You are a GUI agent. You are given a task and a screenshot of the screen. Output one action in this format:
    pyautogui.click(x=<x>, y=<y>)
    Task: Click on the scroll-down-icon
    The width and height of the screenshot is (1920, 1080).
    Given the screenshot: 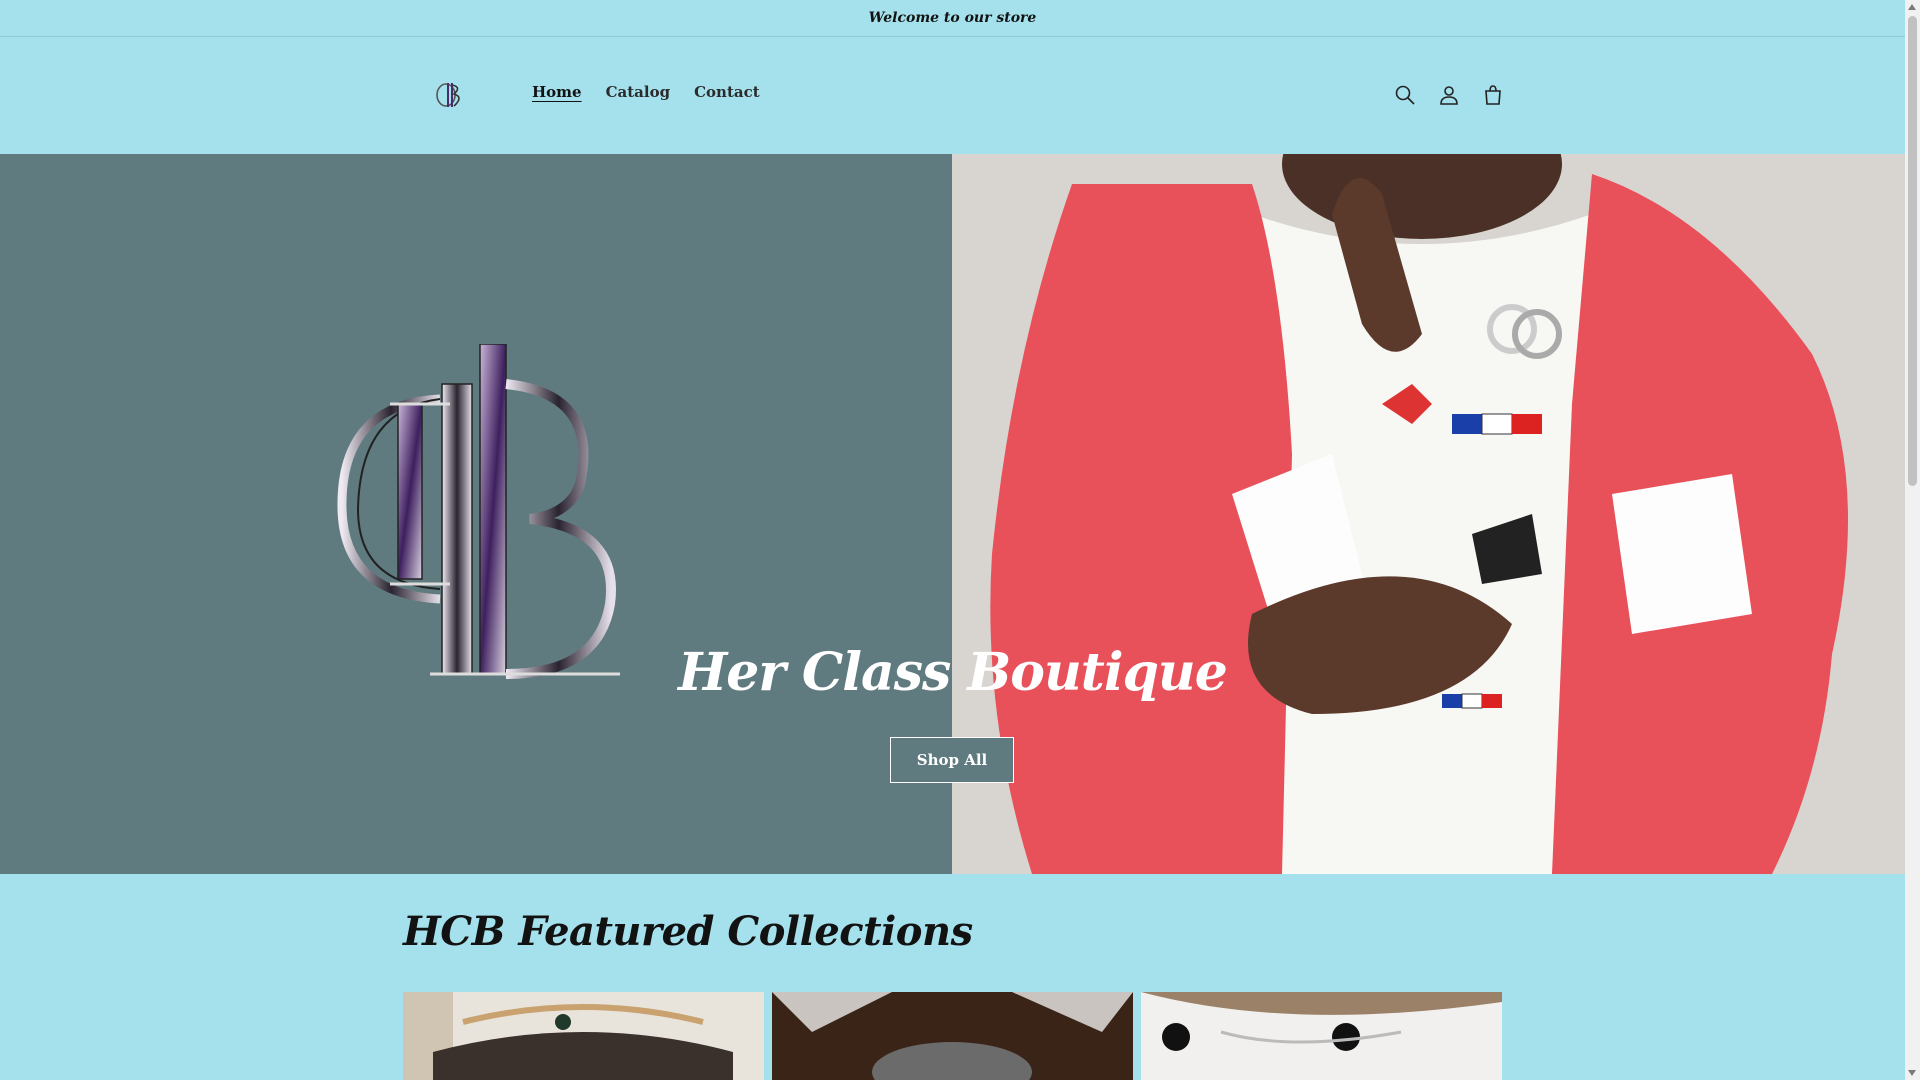 What is the action you would take?
    pyautogui.click(x=1912, y=1073)
    